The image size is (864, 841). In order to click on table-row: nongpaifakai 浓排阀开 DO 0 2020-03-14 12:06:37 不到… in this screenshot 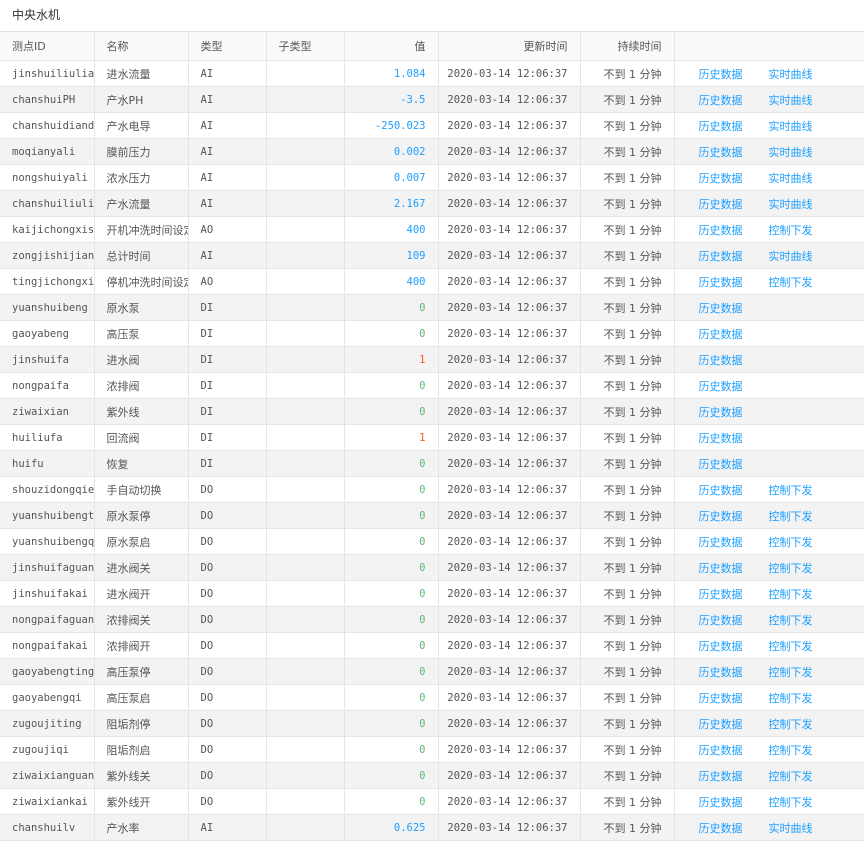, I will do `click(432, 645)`.